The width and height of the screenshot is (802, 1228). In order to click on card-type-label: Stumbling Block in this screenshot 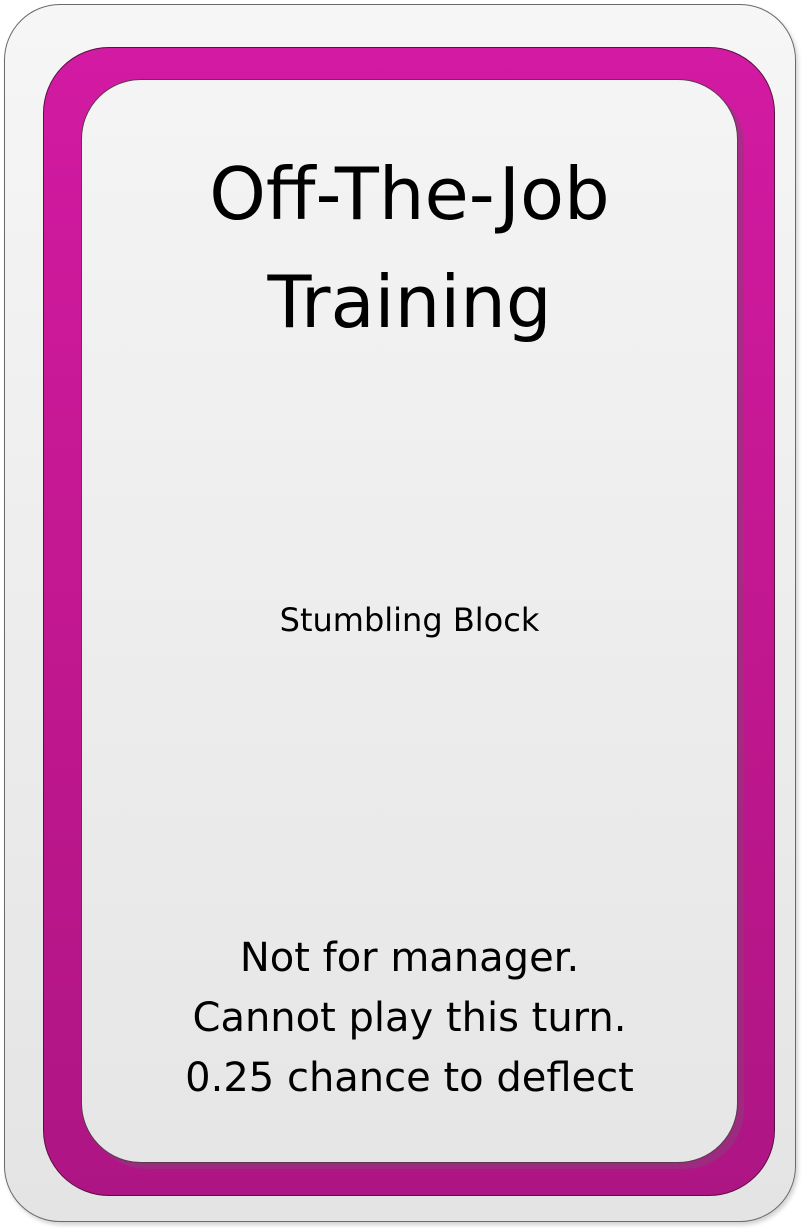, I will do `click(409, 620)`.